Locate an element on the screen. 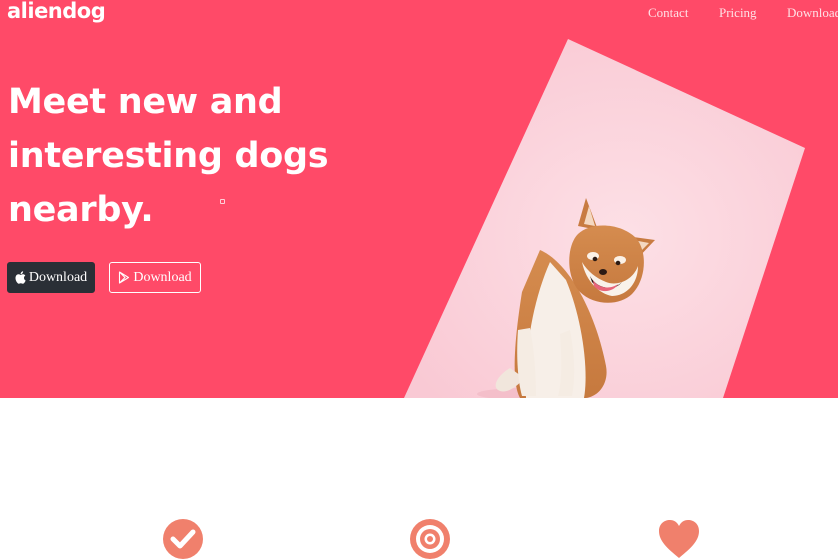 Image resolution: width=838 pixels, height=560 pixels. apple-icon is located at coordinates (20, 277).